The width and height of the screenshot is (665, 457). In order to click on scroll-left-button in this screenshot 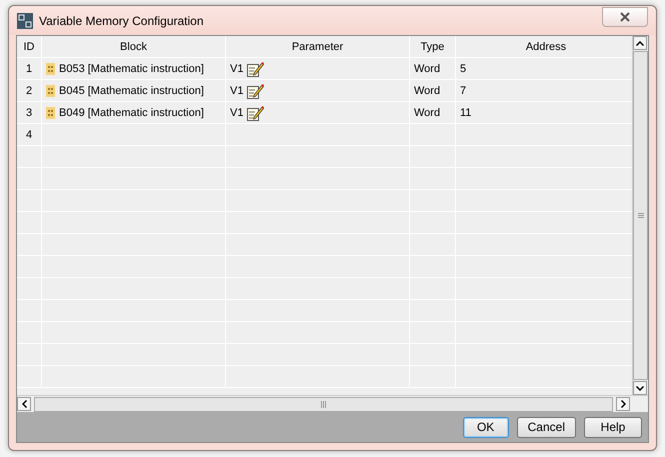, I will do `click(24, 404)`.